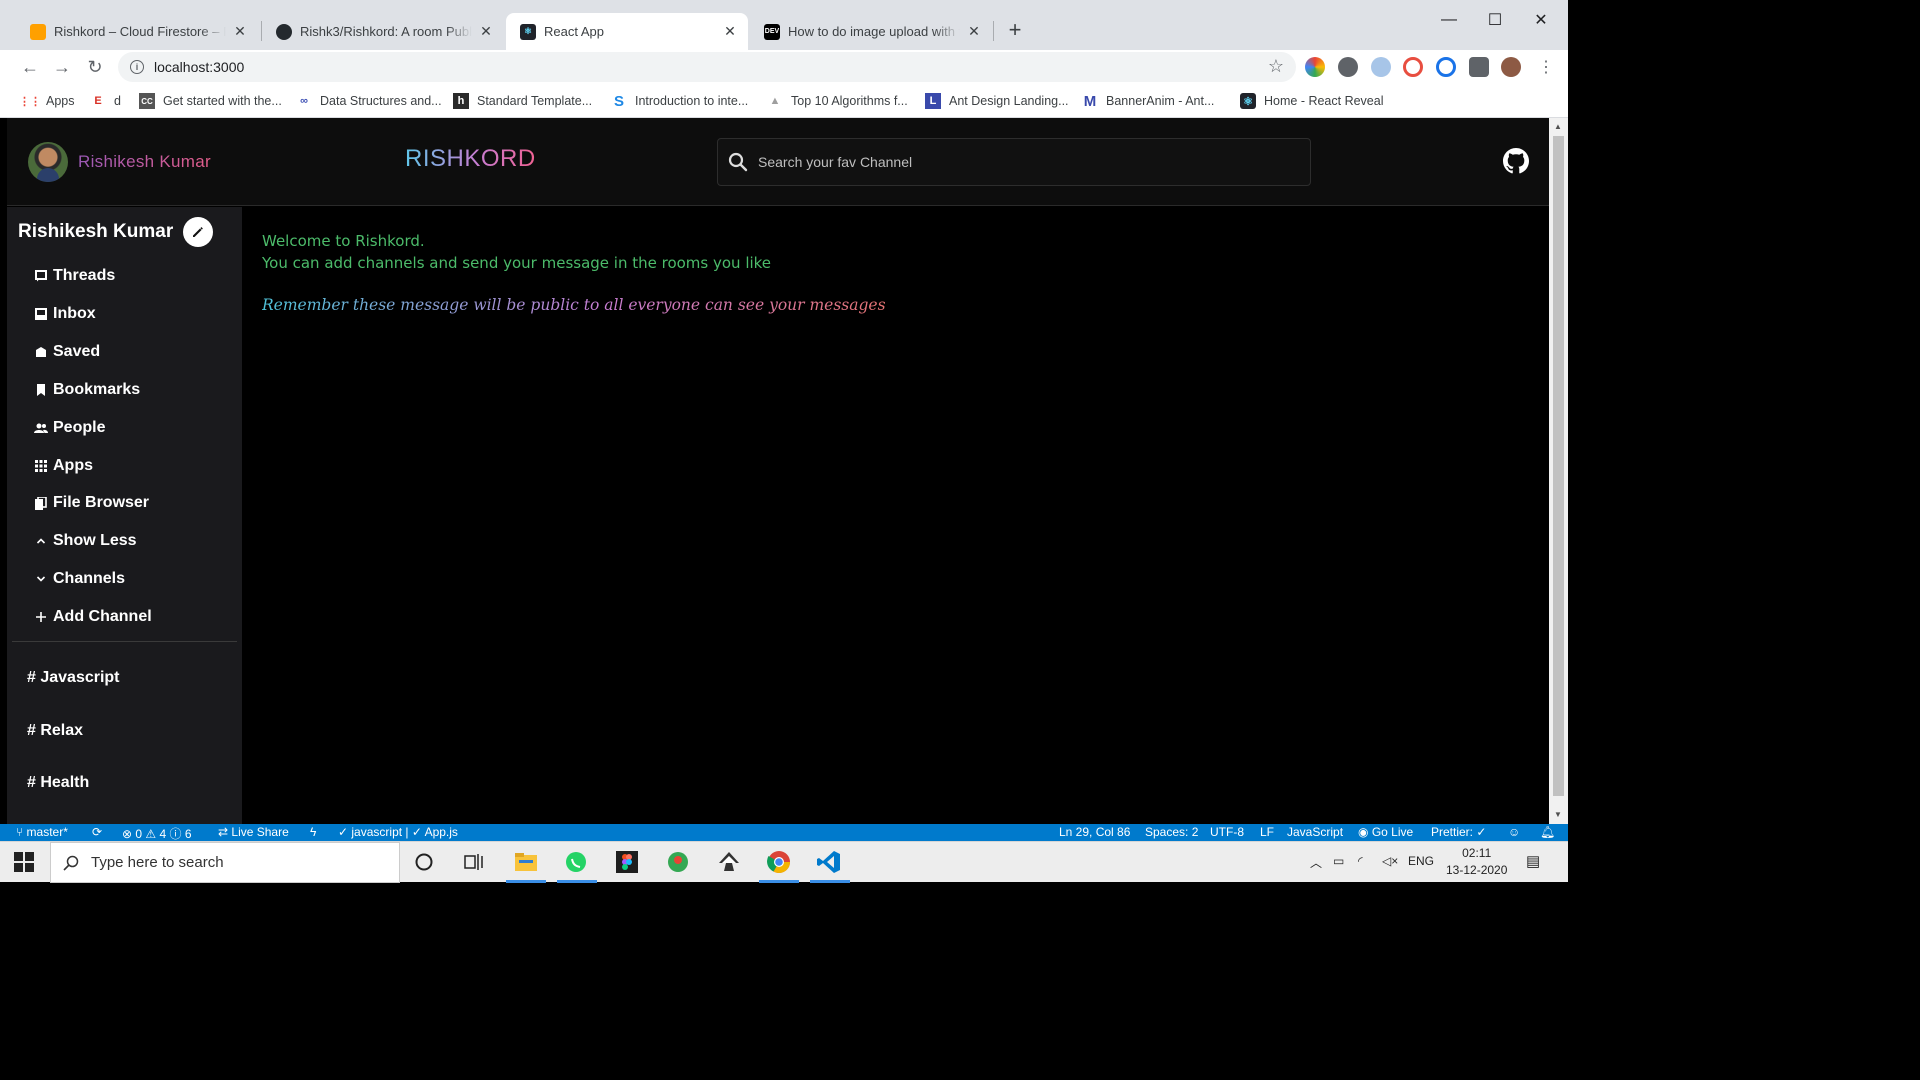 This screenshot has height=1080, width=1920. I want to click on action-center-icon: ▤, so click(1533, 861).